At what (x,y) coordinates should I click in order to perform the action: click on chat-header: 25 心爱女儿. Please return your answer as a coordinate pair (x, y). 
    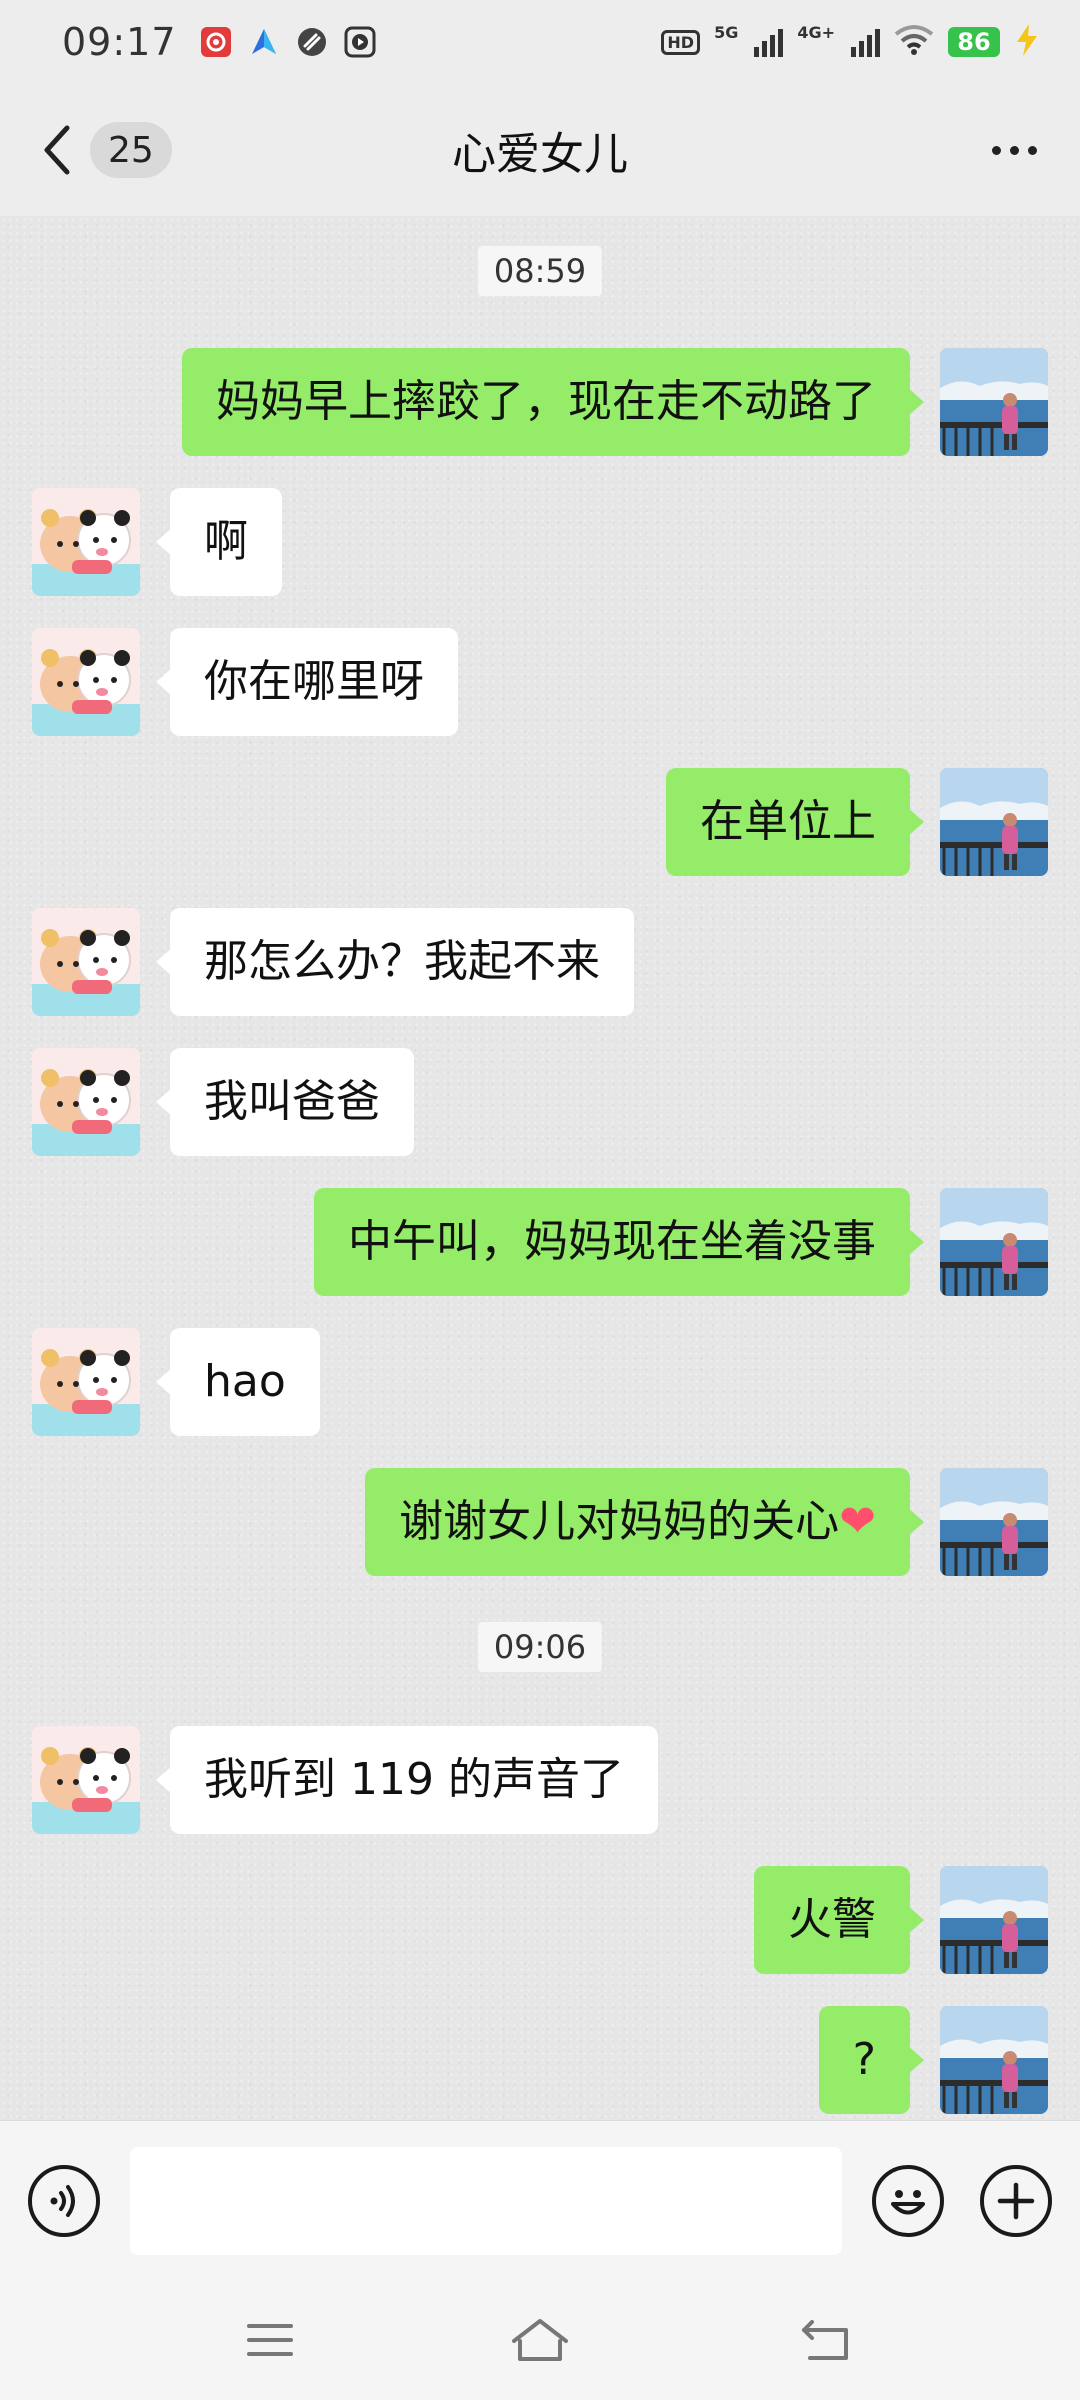
    Looking at the image, I should click on (540, 150).